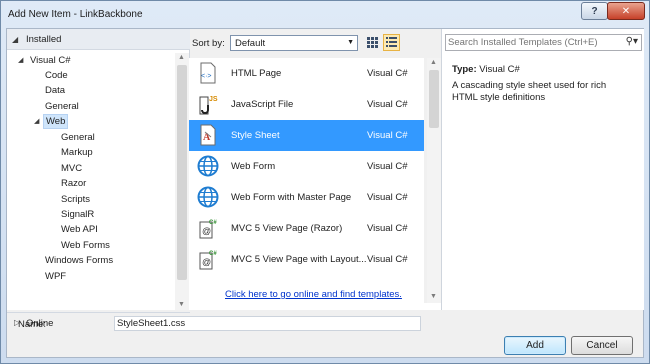 The image size is (650, 364). I want to click on tree-item-razor: Razor, so click(73, 183).